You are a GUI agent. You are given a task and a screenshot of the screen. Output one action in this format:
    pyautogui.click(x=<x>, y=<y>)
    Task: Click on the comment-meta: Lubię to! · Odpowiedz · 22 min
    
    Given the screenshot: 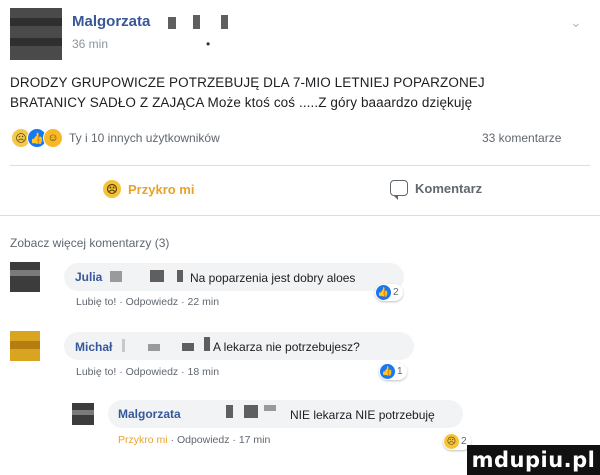 What is the action you would take?
    pyautogui.click(x=148, y=302)
    